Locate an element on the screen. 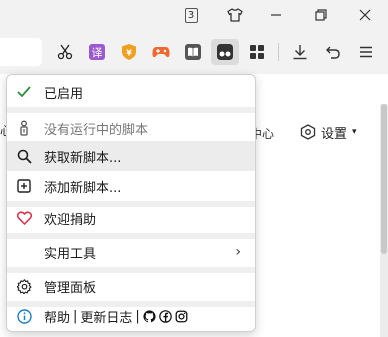 The height and width of the screenshot is (337, 388). window-titlebar: 3 is located at coordinates (194, 15).